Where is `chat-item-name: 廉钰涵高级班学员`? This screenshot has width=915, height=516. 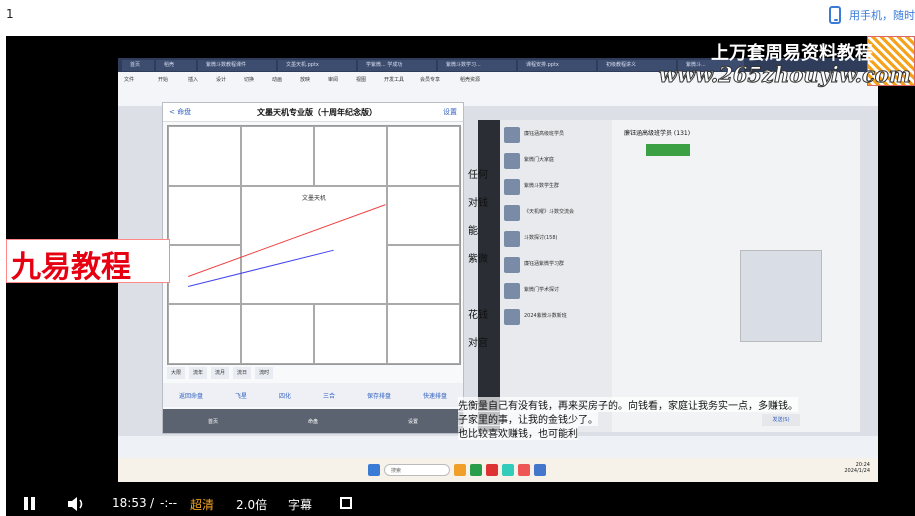
chat-item-name: 廉钰涵高级班学员 is located at coordinates (544, 134).